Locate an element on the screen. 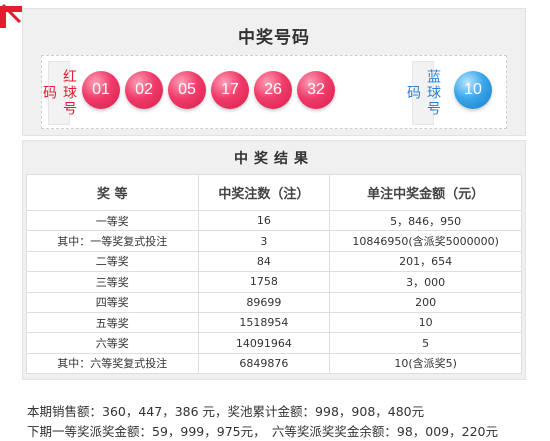 The image size is (550, 441). prize-level-cell: 其中：六等奖复式投注 is located at coordinates (112, 363).